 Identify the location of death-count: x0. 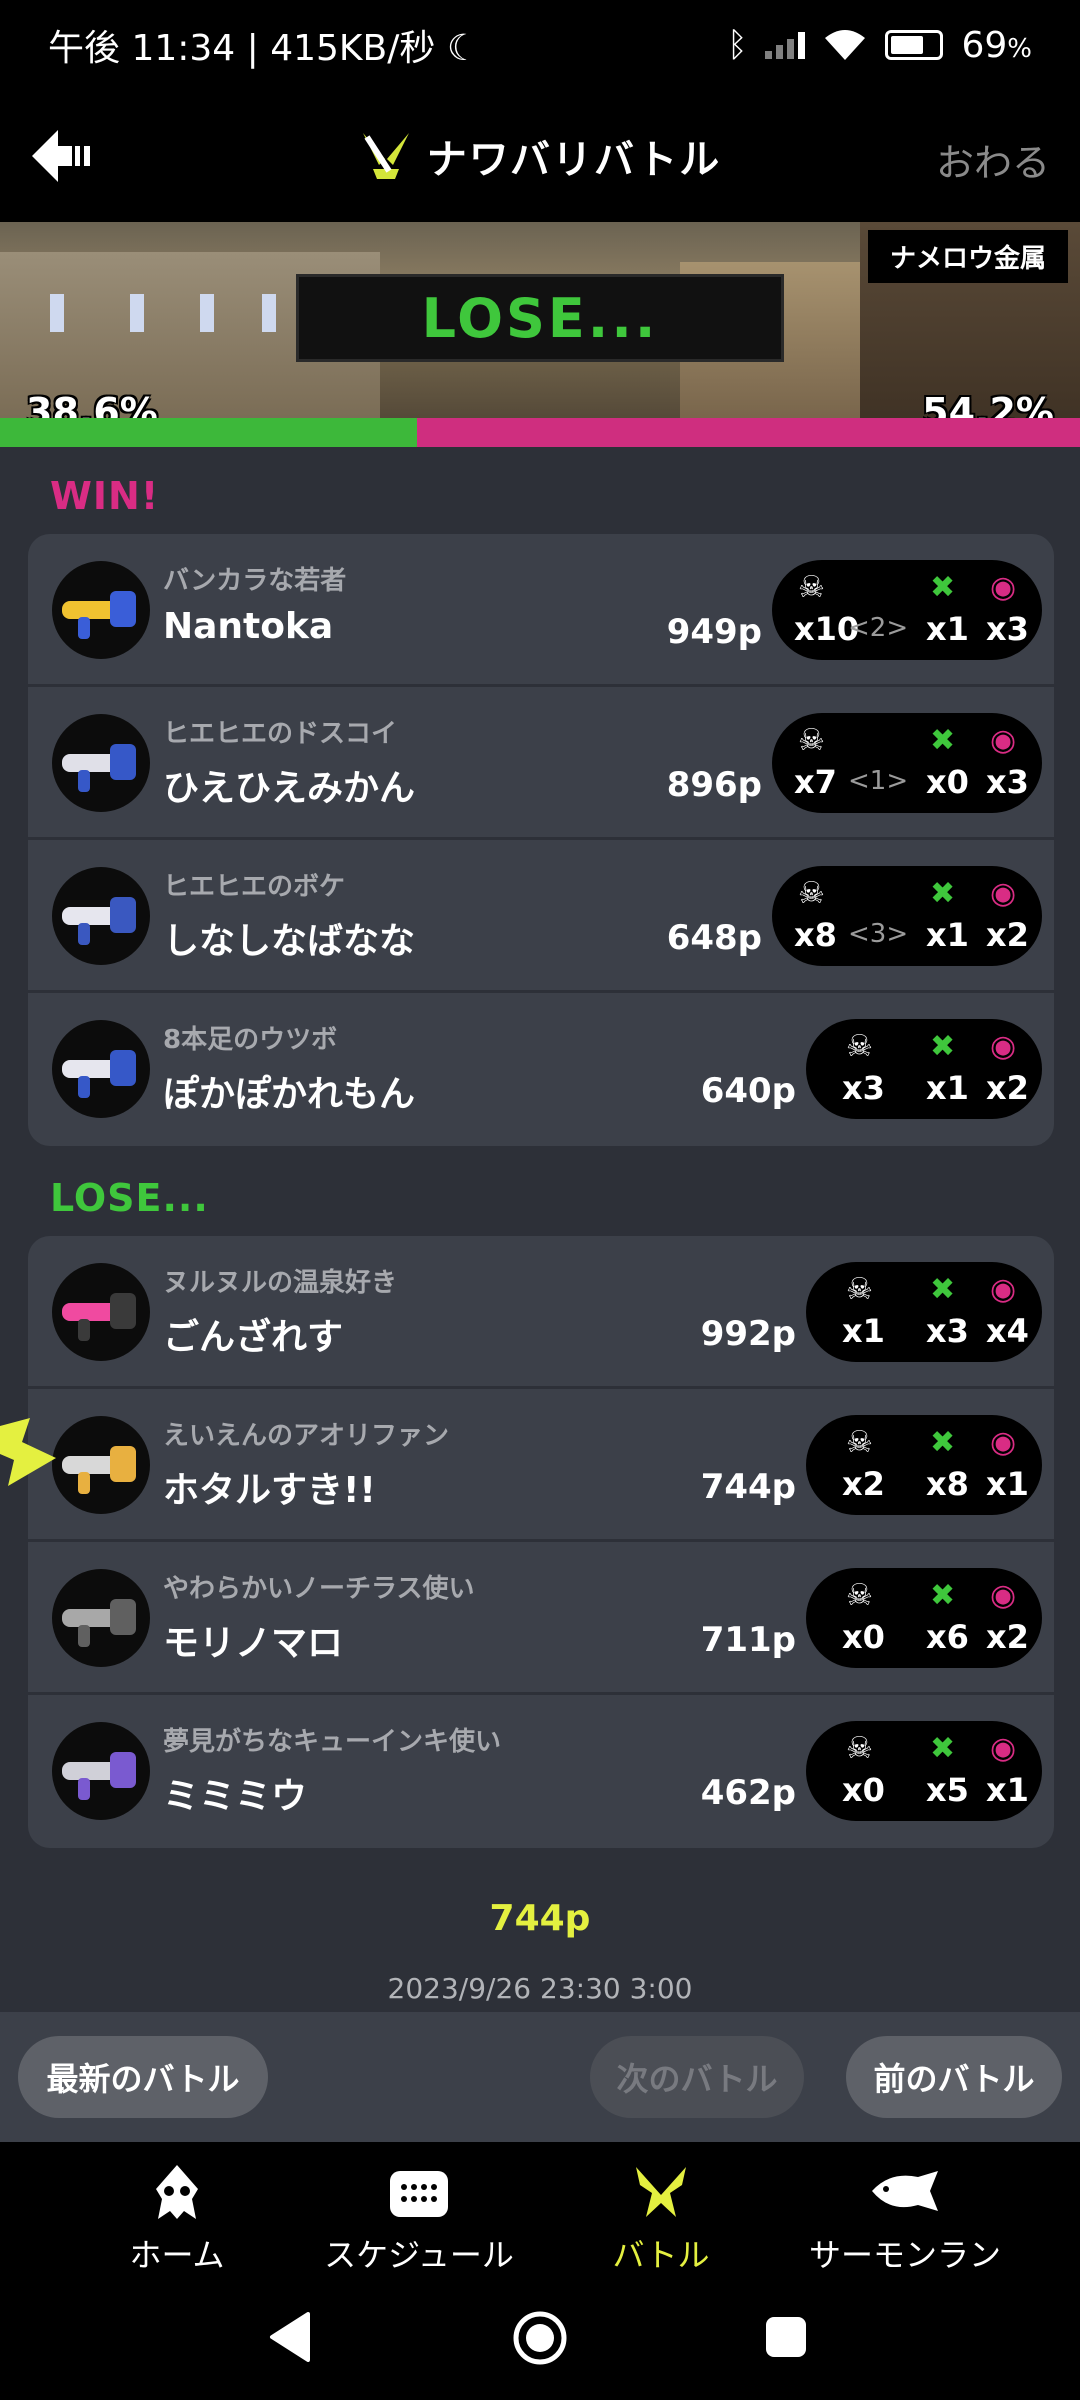
(947, 782).